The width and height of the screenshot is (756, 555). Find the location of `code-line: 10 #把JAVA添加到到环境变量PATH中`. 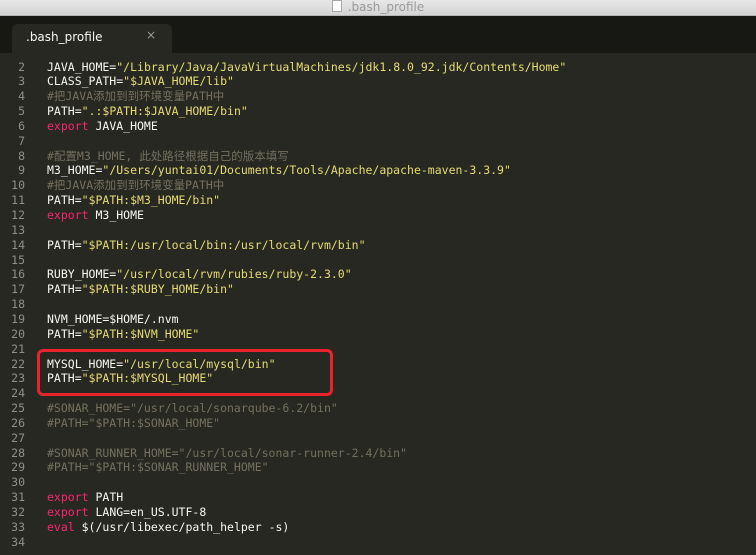

code-line: 10 #把JAVA添加到到环境变量PATH中 is located at coordinates (378, 185).